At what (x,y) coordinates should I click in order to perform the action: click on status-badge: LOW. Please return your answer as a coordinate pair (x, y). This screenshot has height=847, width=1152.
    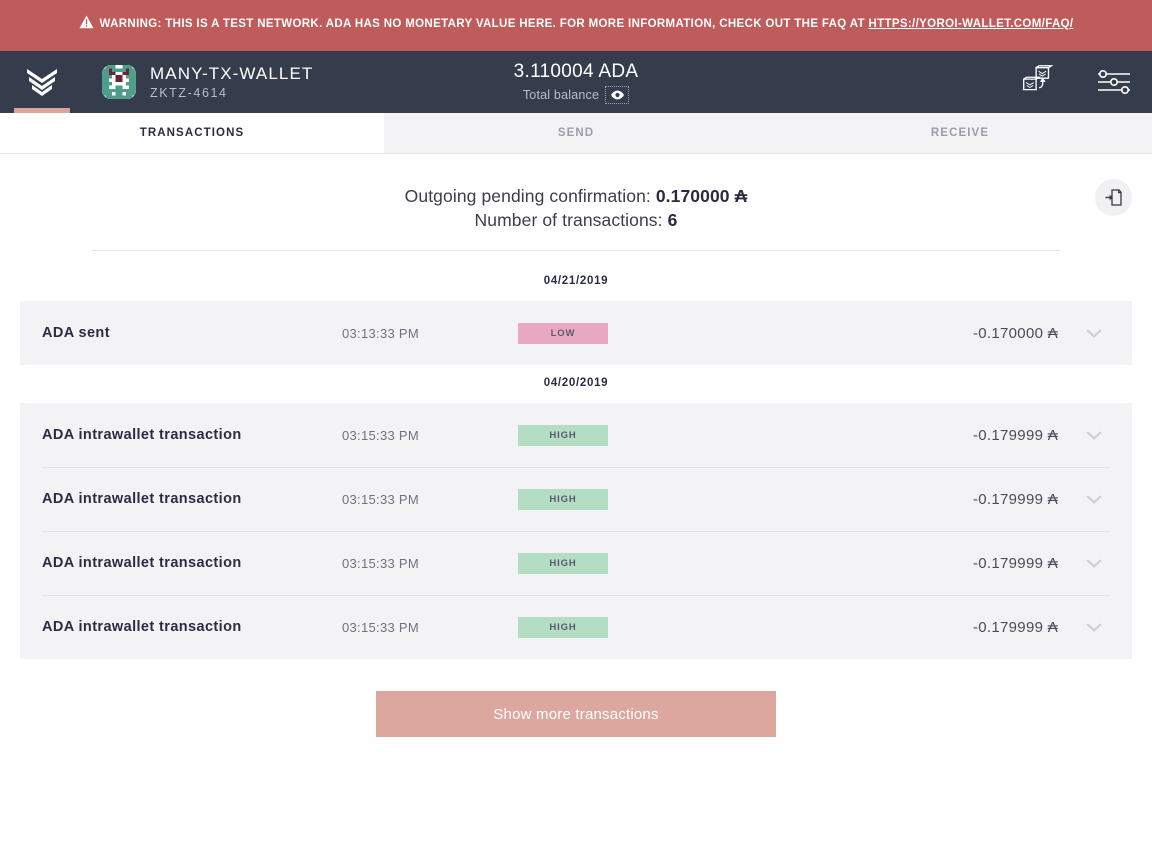
    Looking at the image, I should click on (563, 333).